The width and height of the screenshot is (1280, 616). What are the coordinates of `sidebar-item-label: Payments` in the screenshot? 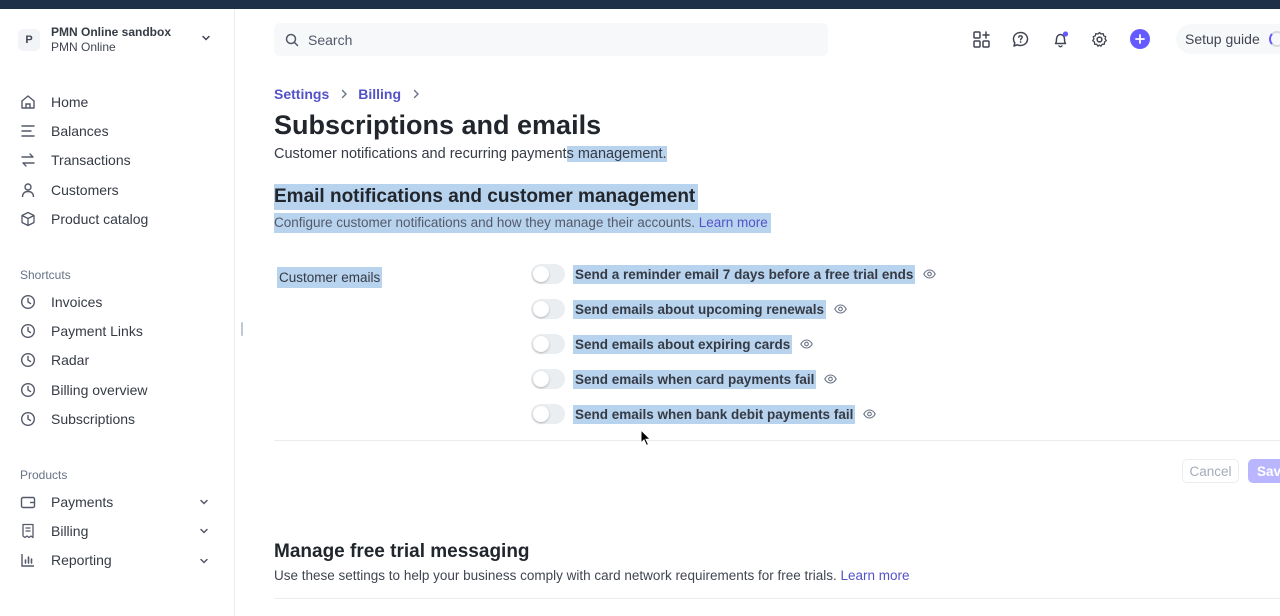 It's located at (82, 501).